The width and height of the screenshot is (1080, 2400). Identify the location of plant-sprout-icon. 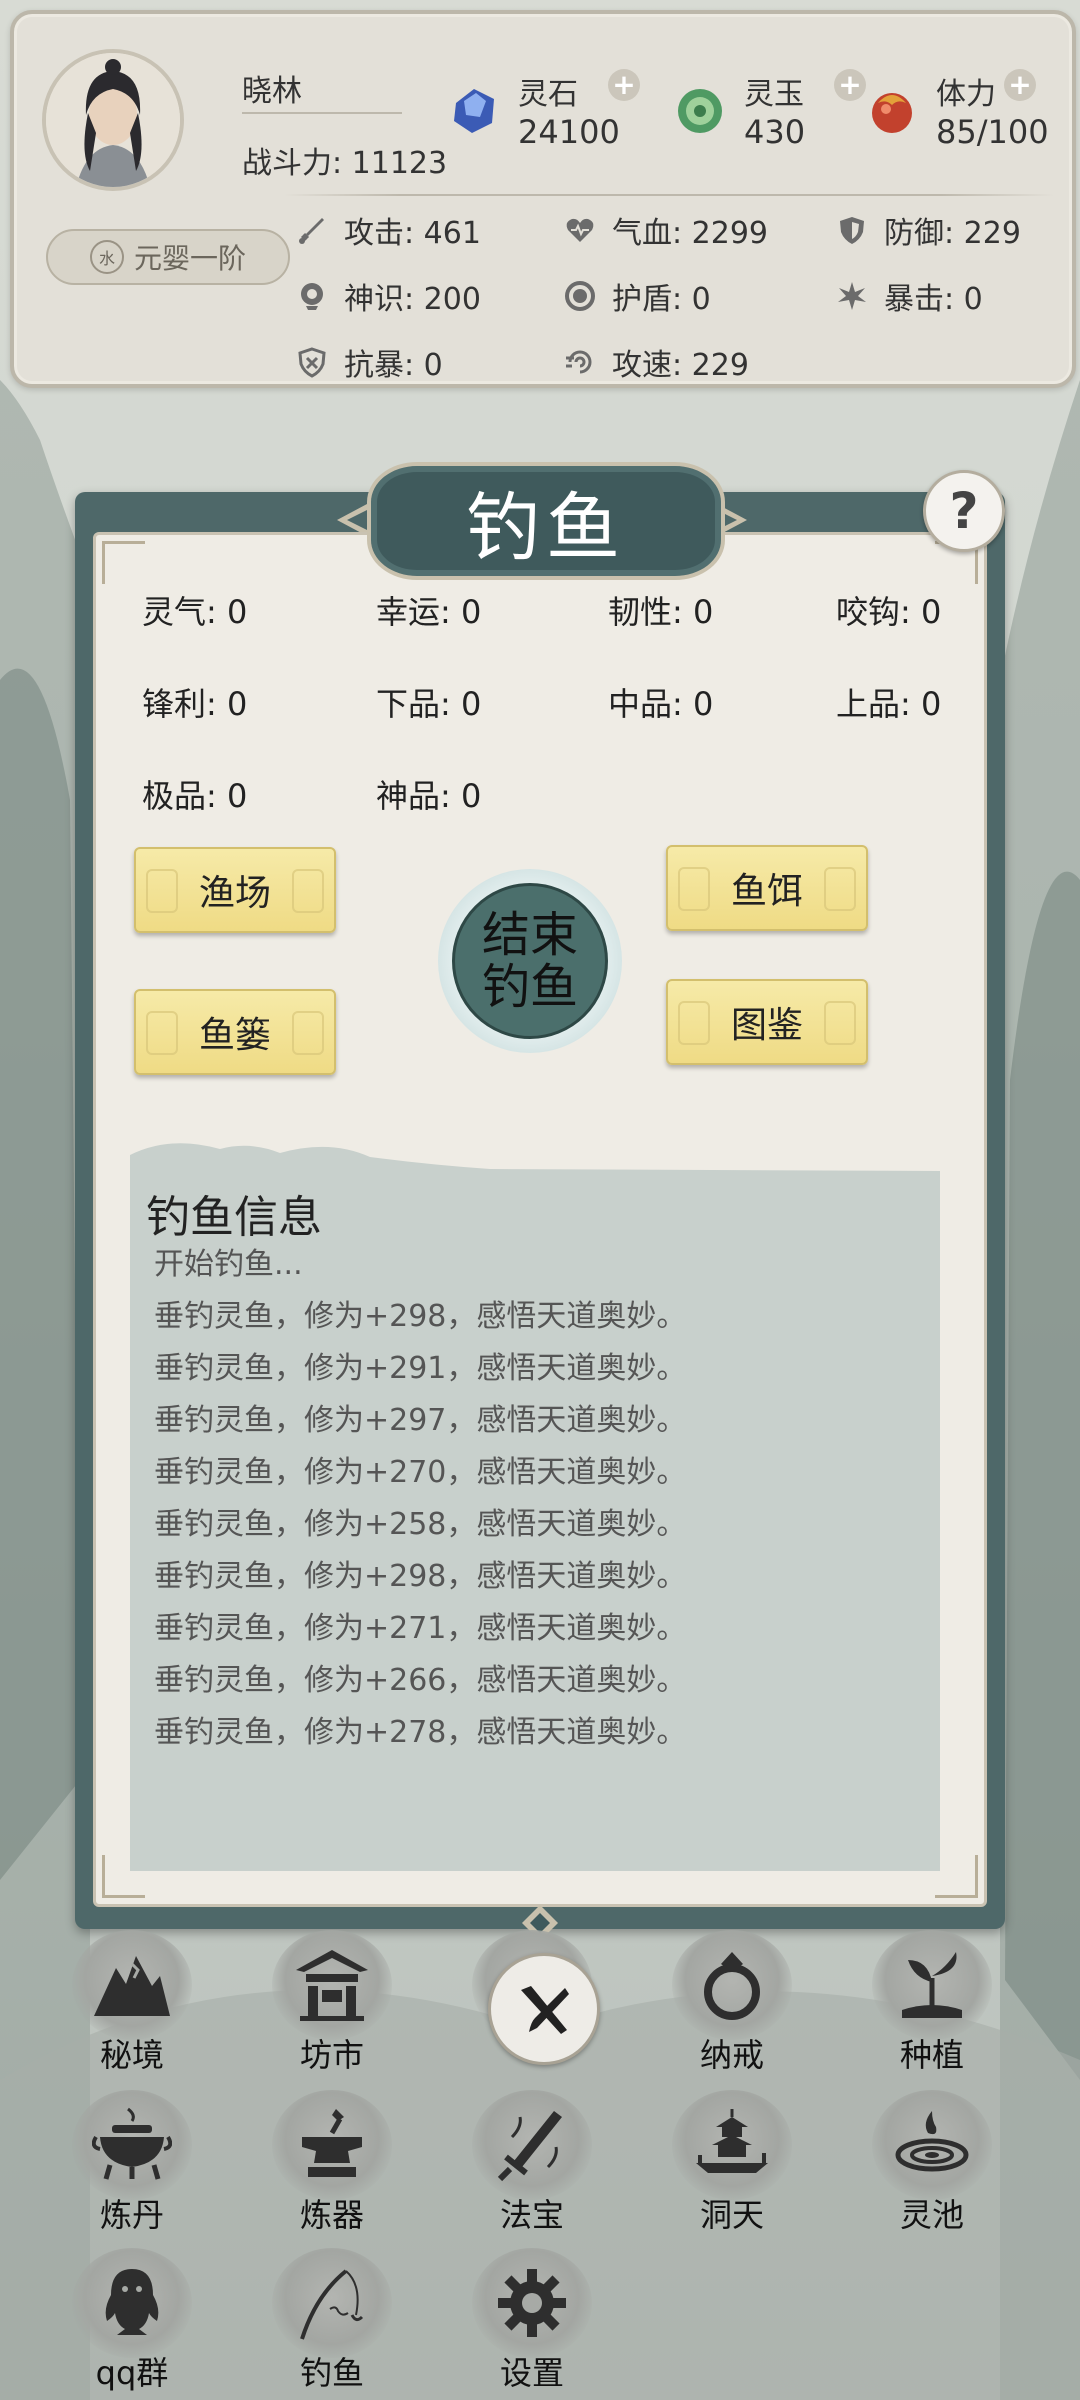
(932, 1985).